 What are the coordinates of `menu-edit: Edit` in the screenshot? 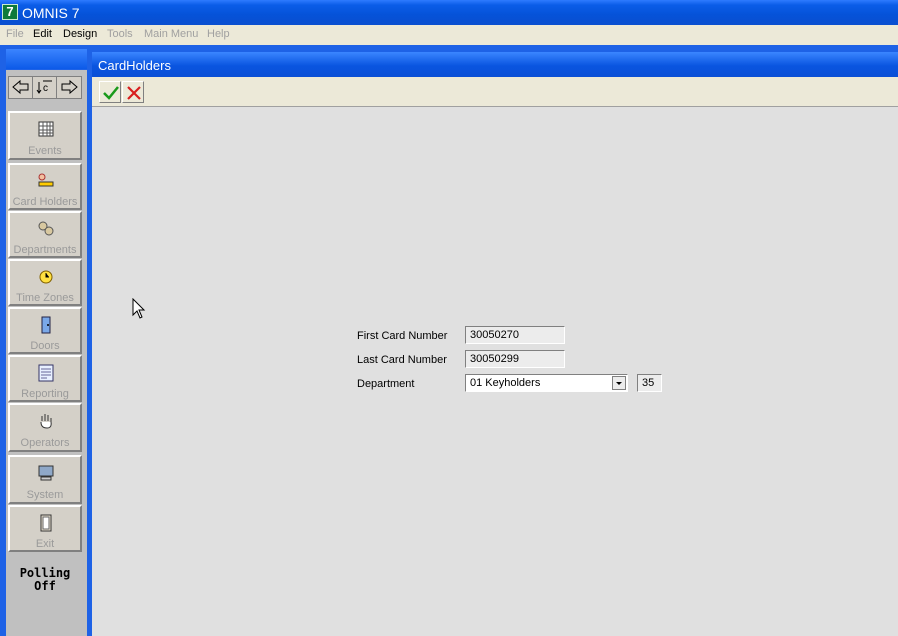 It's located at (42, 34).